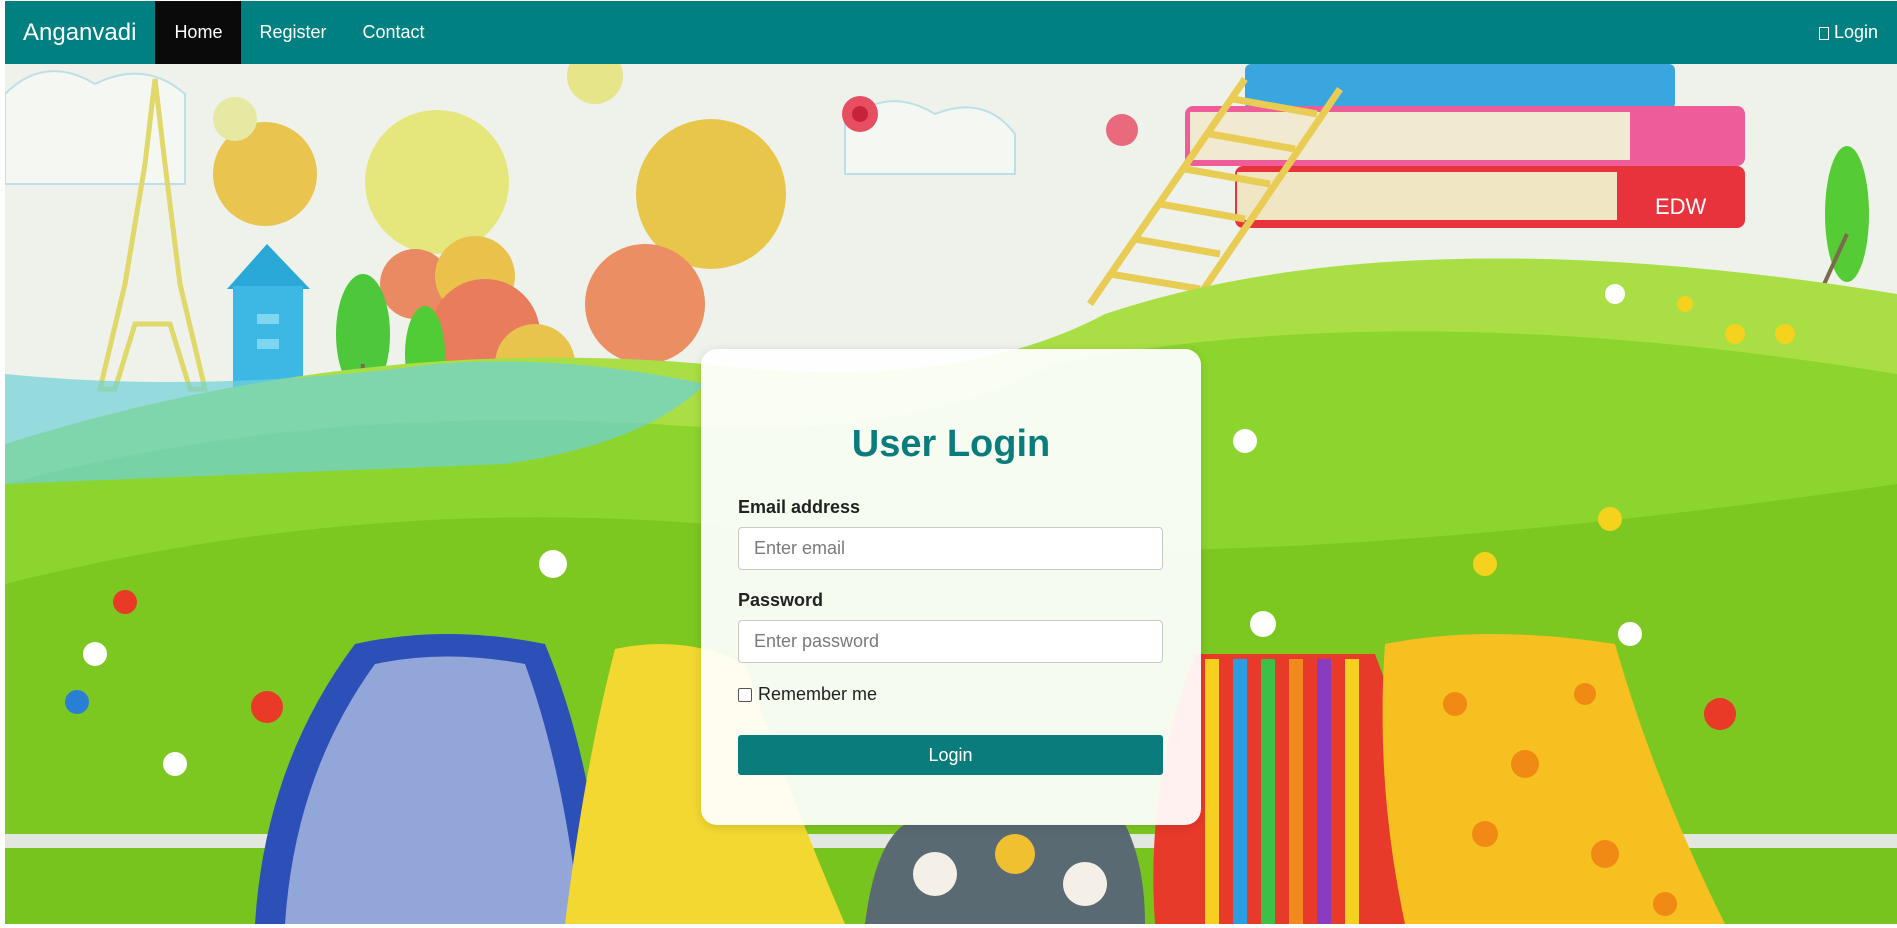  Describe the element at coordinates (799, 507) in the screenshot. I see `email-label: Email address` at that location.